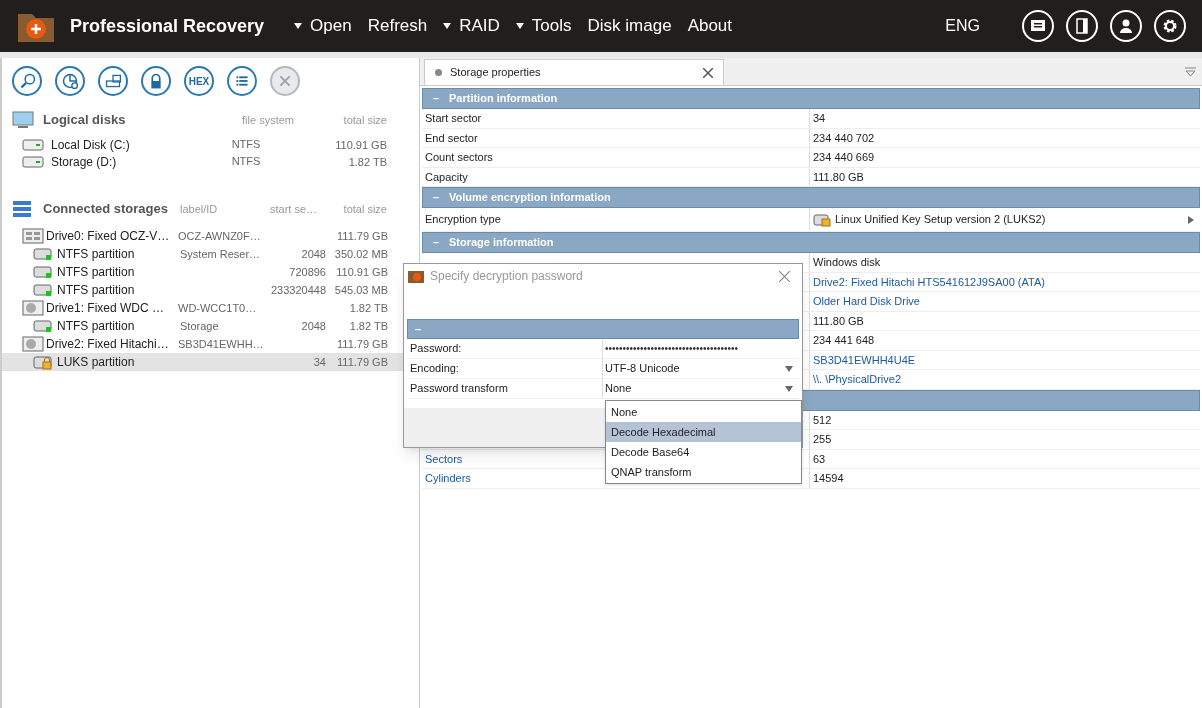  I want to click on menu-option: Decode Base64, so click(703, 452).